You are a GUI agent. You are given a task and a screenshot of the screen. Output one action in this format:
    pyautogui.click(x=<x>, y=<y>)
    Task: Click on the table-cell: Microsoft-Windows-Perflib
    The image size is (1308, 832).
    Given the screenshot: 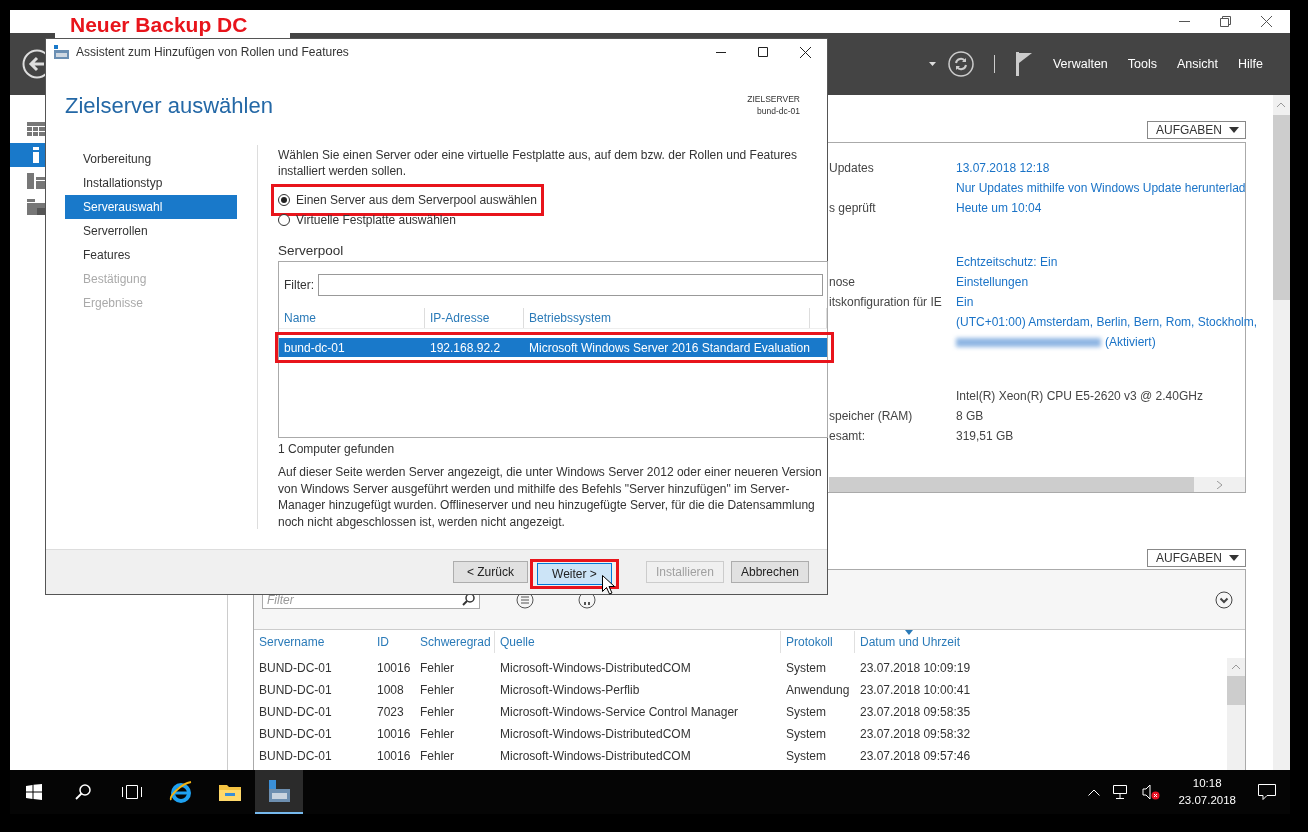 What is the action you would take?
    pyautogui.click(x=570, y=690)
    